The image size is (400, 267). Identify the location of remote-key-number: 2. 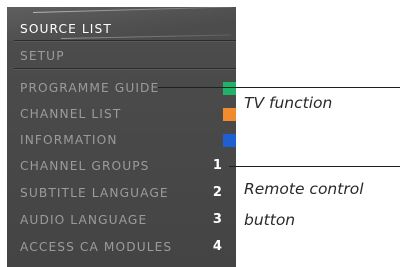
(217, 192).